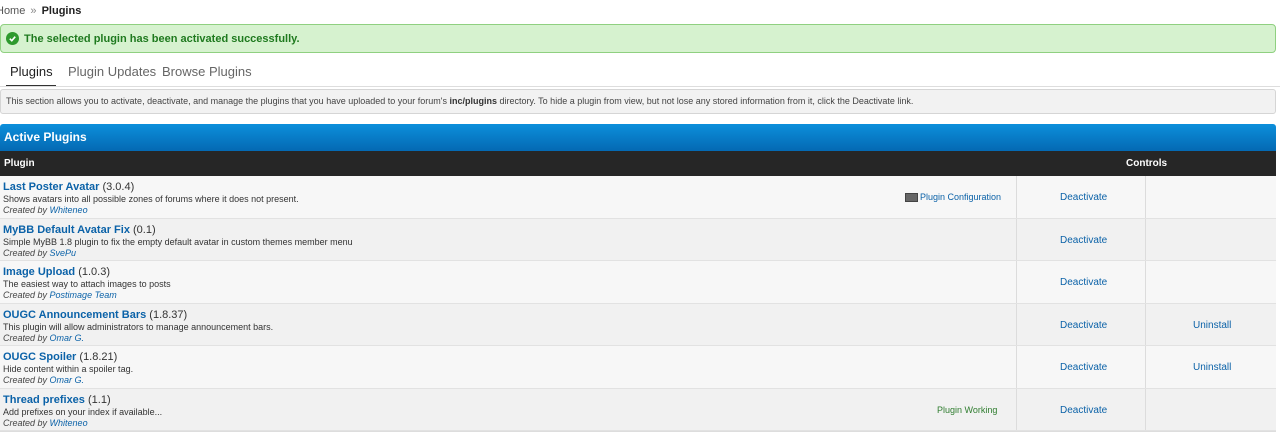 This screenshot has height=443, width=1280. Describe the element at coordinates (168, 314) in the screenshot. I see `plugin-version: (1.8.37)` at that location.